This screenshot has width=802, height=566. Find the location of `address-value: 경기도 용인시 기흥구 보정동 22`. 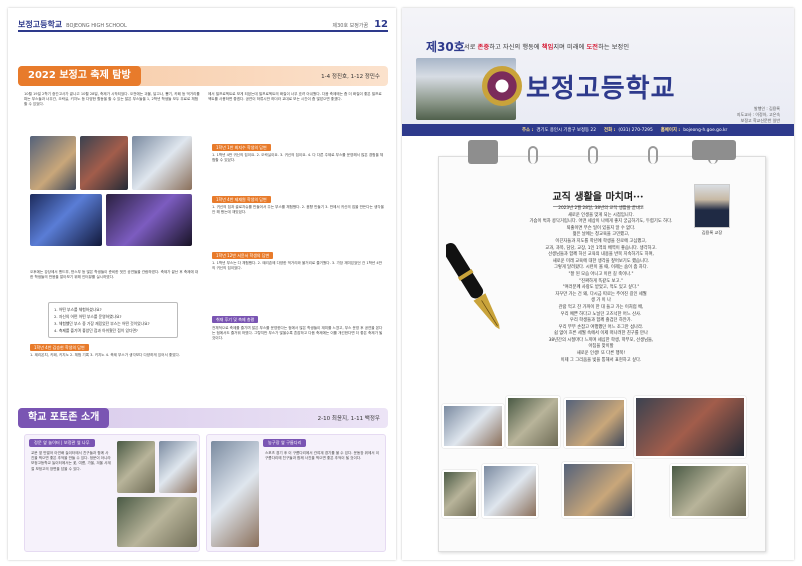

address-value: 경기도 용인시 기흥구 보정동 22 is located at coordinates (566, 130).